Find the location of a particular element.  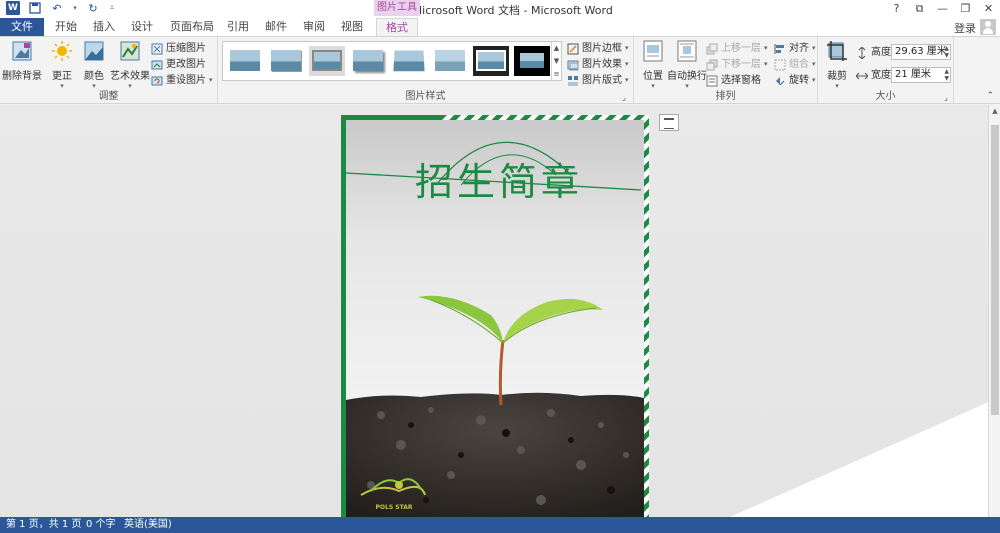

remove-background-button: 删除背景 is located at coordinates (22, 61).